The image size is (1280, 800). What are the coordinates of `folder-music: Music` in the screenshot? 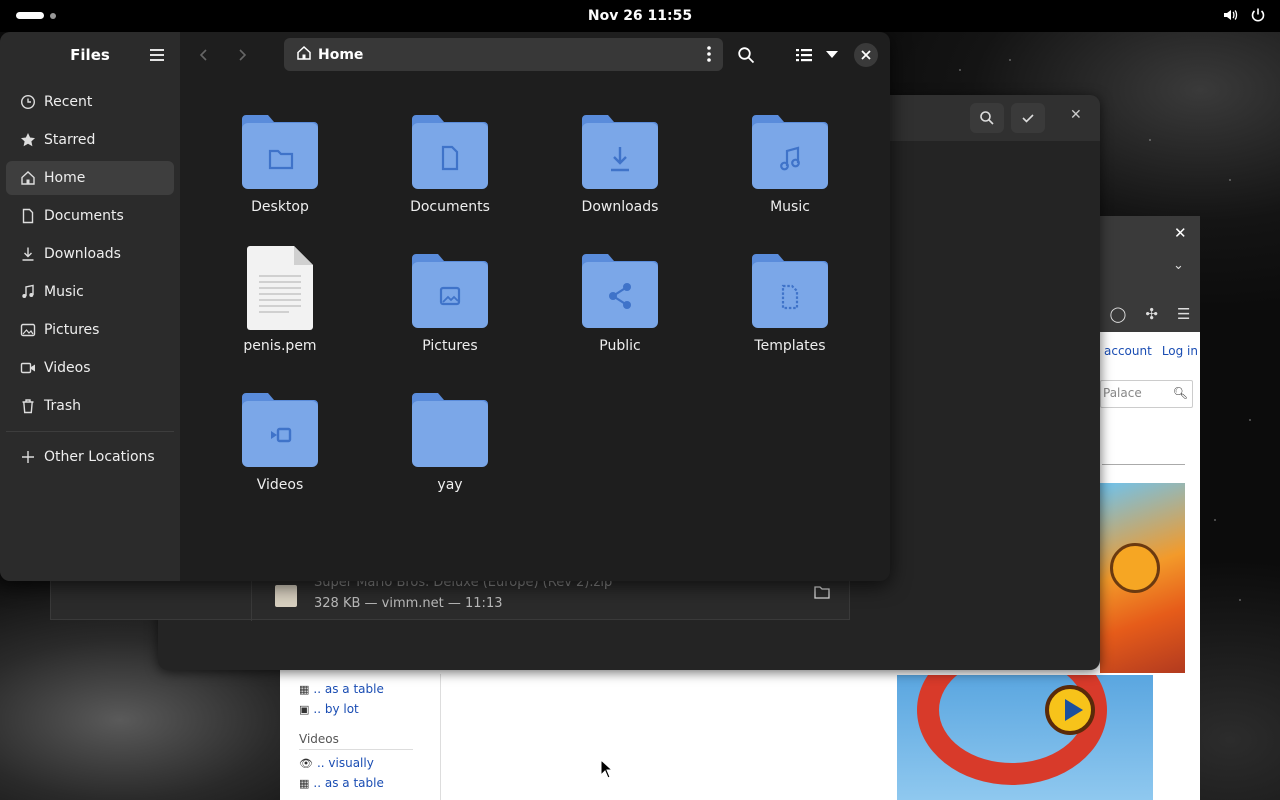 It's located at (790, 172).